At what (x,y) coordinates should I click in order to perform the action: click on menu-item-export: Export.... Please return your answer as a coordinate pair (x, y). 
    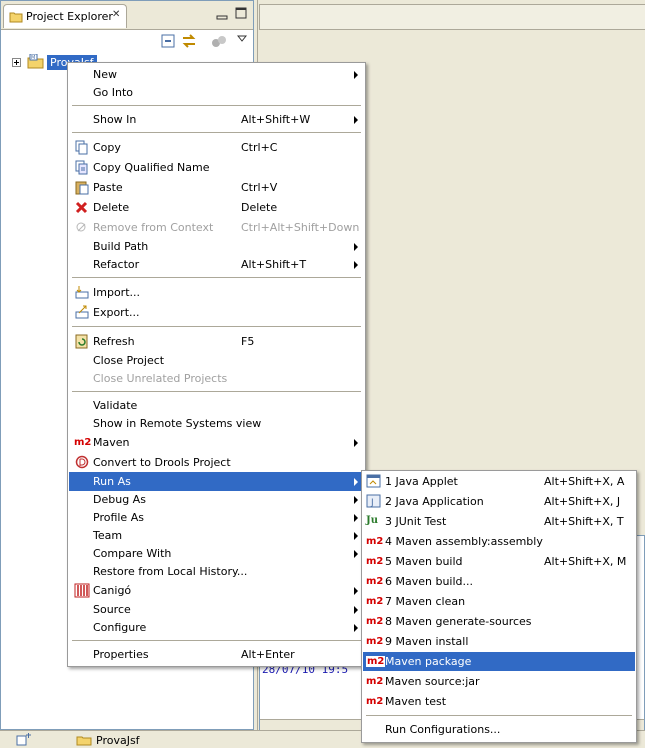
    Looking at the image, I should click on (216, 312).